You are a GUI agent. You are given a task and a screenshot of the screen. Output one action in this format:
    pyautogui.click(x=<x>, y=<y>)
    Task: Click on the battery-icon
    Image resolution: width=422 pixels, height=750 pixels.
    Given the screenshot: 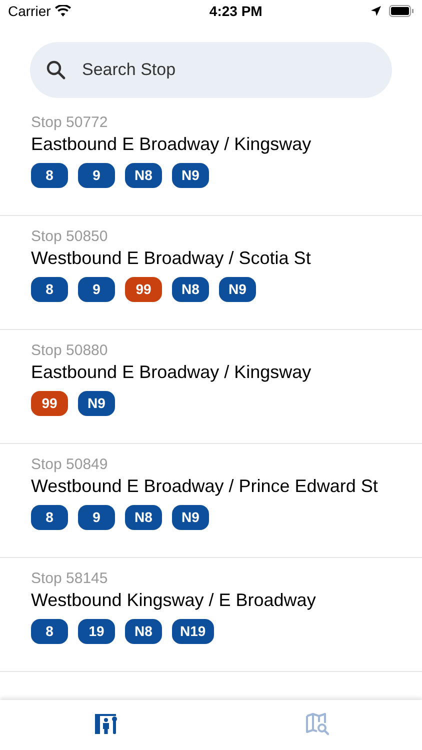 What is the action you would take?
    pyautogui.click(x=401, y=11)
    